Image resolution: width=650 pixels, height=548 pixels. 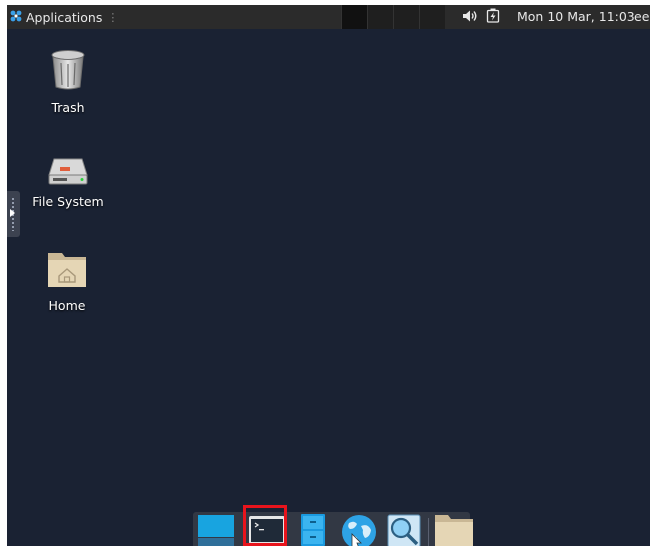 I want to click on volume-icon, so click(x=470, y=17).